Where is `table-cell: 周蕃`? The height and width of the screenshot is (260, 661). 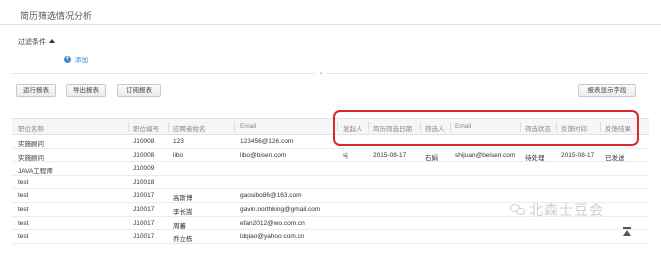
table-cell: 周蕃 is located at coordinates (179, 226).